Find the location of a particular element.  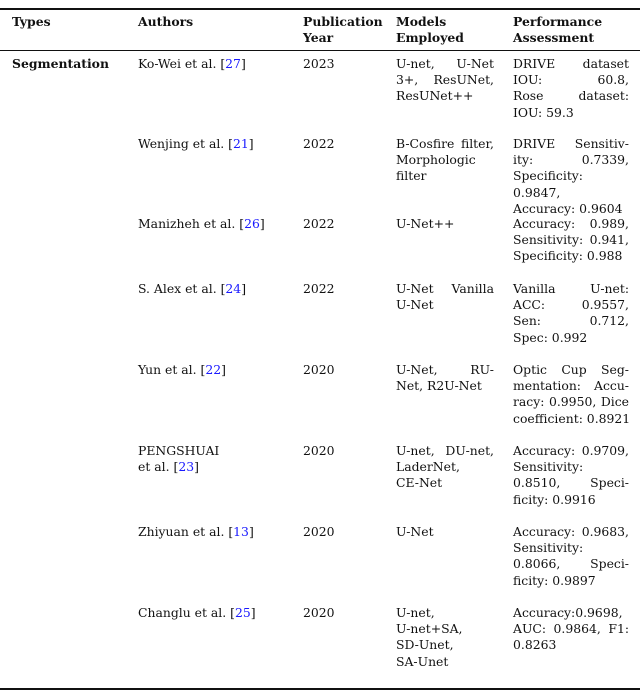

column-header: Authors is located at coordinates (218, 22).